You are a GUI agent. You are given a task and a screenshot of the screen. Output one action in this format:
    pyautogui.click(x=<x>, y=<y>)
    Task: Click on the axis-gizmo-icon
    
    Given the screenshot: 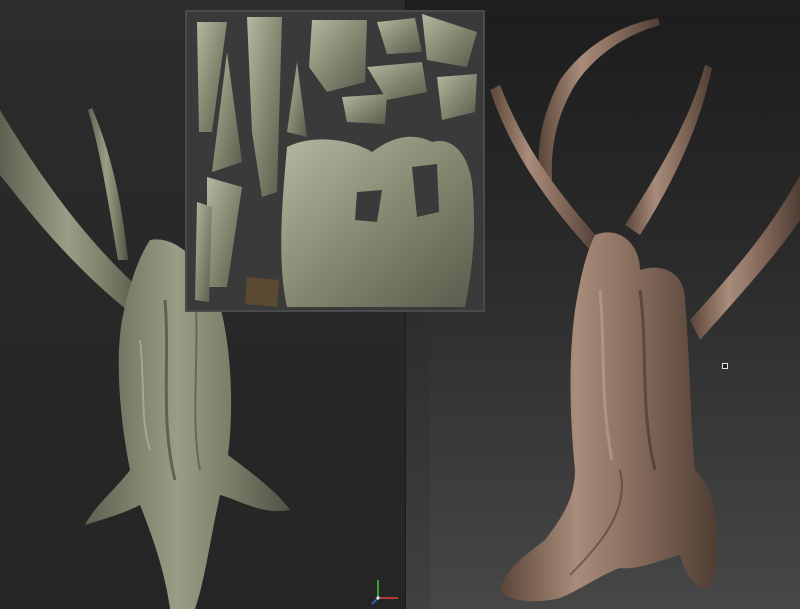 What is the action you would take?
    pyautogui.click(x=386, y=590)
    